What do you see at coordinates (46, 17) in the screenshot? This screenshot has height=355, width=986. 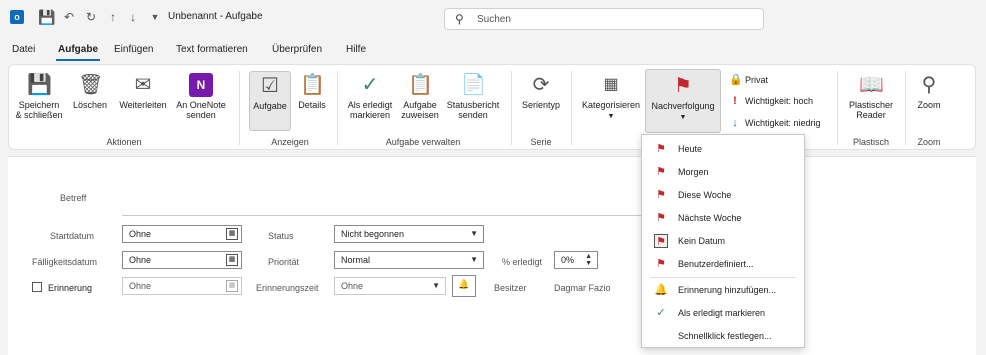 I see `save-icon: 💾` at bounding box center [46, 17].